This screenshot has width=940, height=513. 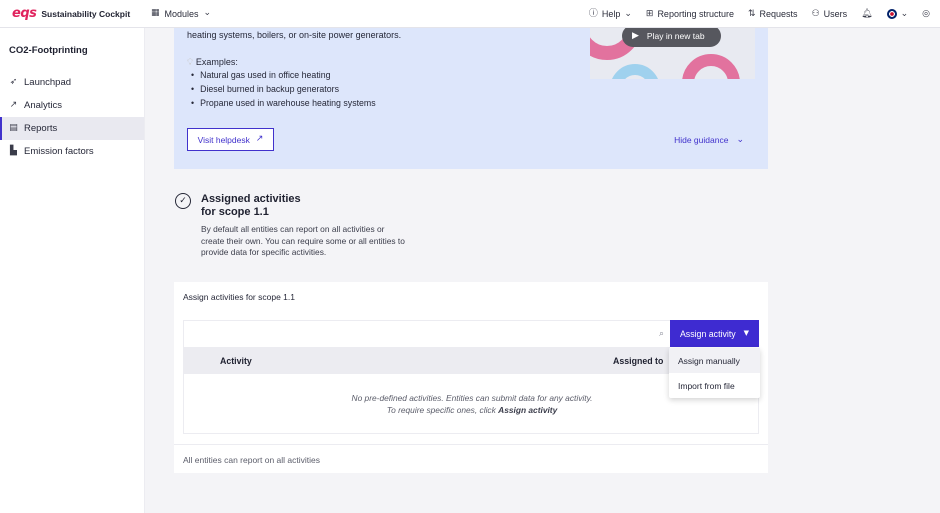 What do you see at coordinates (183, 201) in the screenshot?
I see `check-circle-icon: ✓` at bounding box center [183, 201].